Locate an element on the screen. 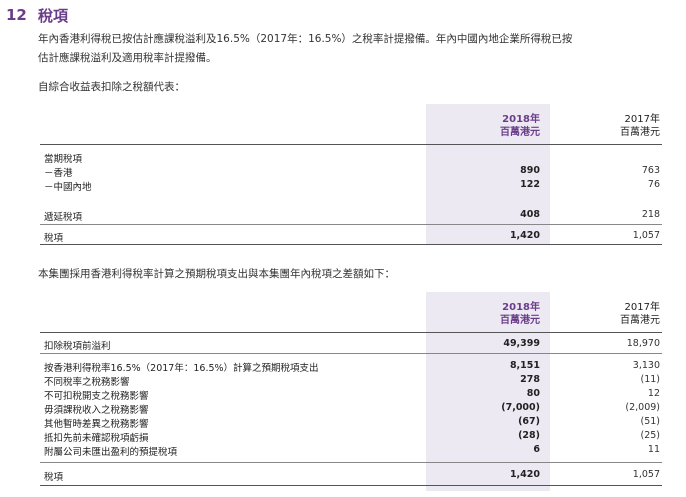  table1-row-value-2017: 218 is located at coordinates (650, 214).